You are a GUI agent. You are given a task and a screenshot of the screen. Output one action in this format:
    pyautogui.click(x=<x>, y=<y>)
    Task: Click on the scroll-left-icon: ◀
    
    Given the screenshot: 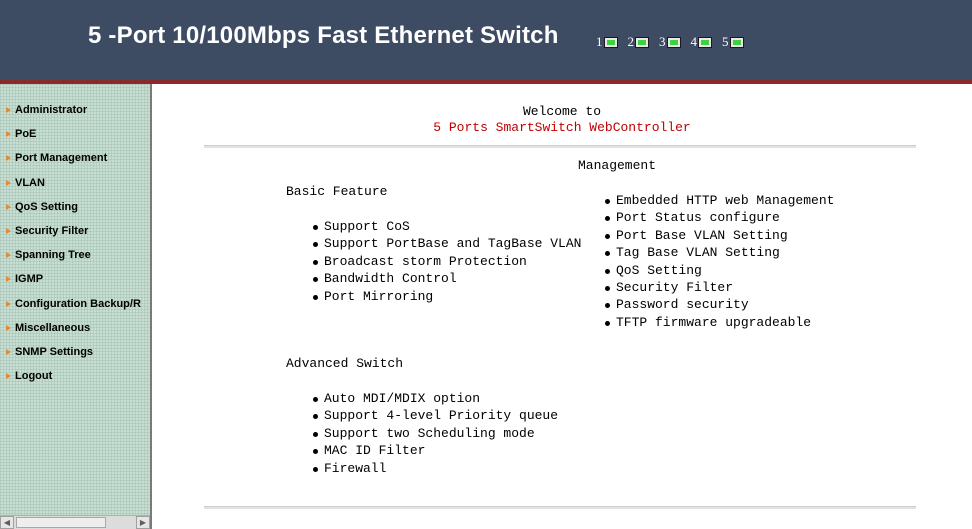 What is the action you would take?
    pyautogui.click(x=7, y=522)
    